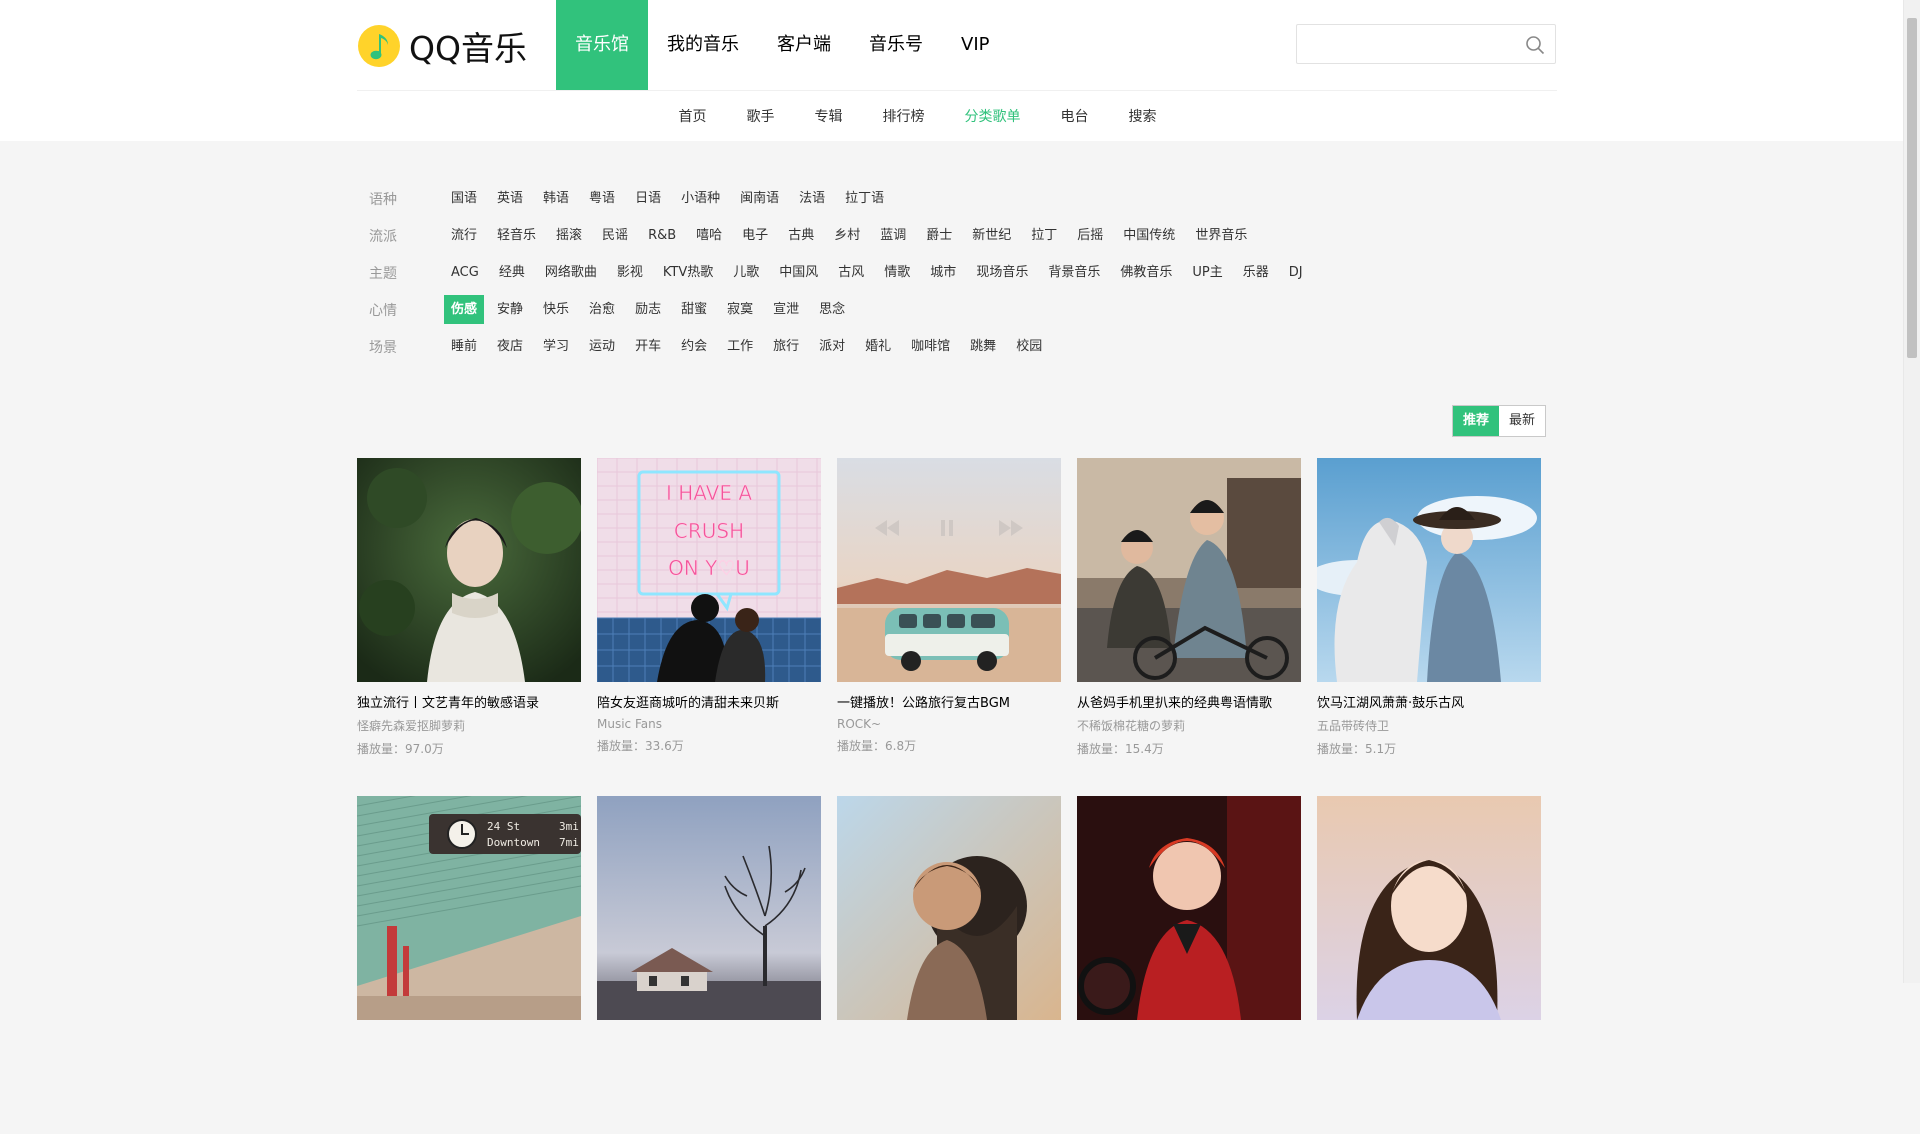 This screenshot has width=1920, height=1134. Describe the element at coordinates (709, 235) in the screenshot. I see `filter-tag: 嘻哈` at that location.